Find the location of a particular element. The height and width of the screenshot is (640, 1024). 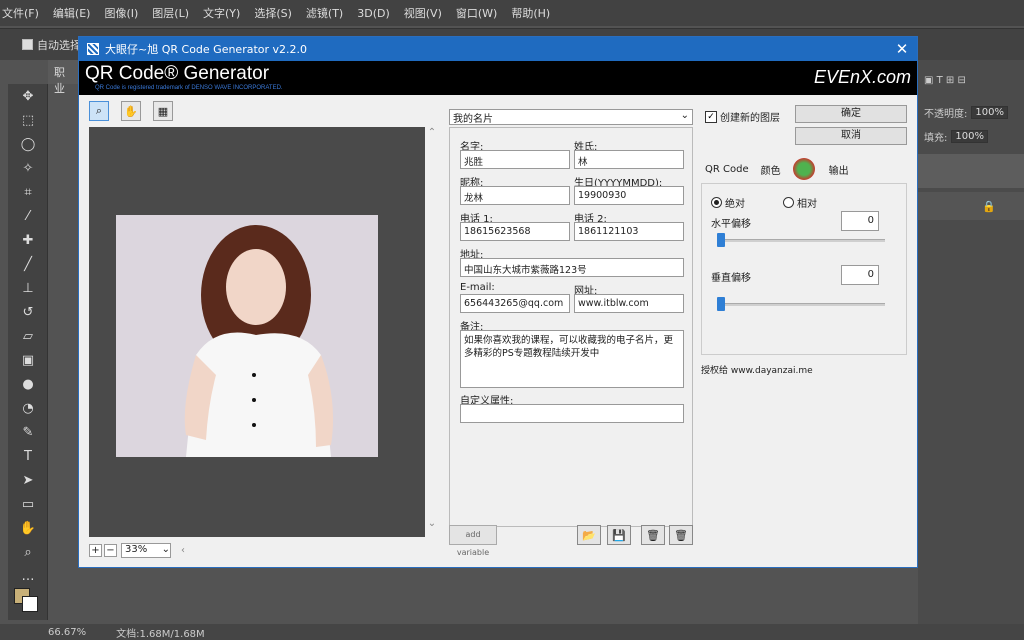

address-field: 中国山东大城市紫薇路123号 is located at coordinates (572, 267).